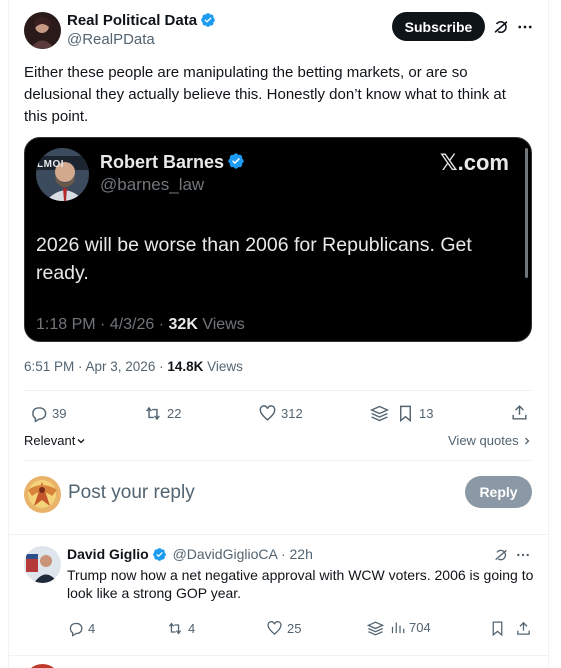 The height and width of the screenshot is (668, 561). What do you see at coordinates (438, 26) in the screenshot?
I see `subscribe-button: Subscribe` at bounding box center [438, 26].